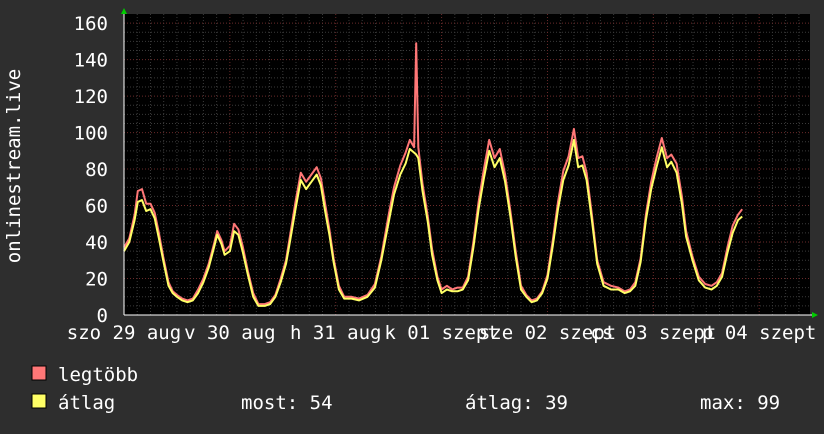 The width and height of the screenshot is (824, 434). Describe the element at coordinates (287, 403) in the screenshot. I see `stat-now: most: 54` at that location.